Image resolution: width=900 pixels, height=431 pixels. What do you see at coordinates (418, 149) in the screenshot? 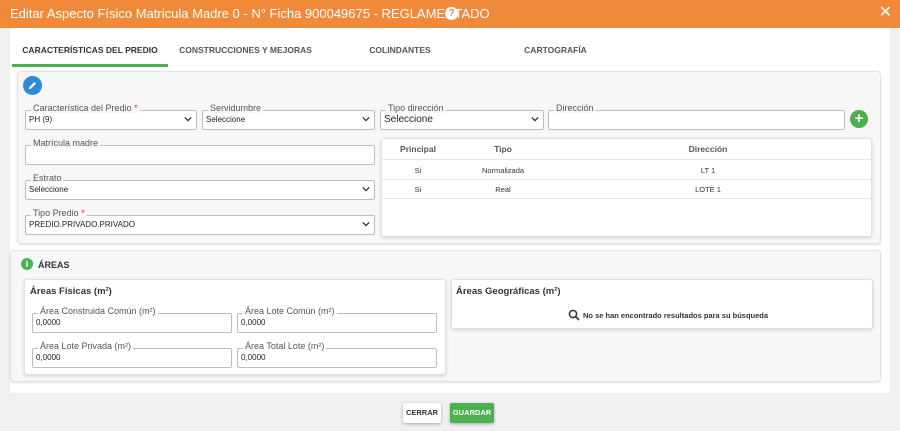
I see `table-header-principal: Principal` at bounding box center [418, 149].